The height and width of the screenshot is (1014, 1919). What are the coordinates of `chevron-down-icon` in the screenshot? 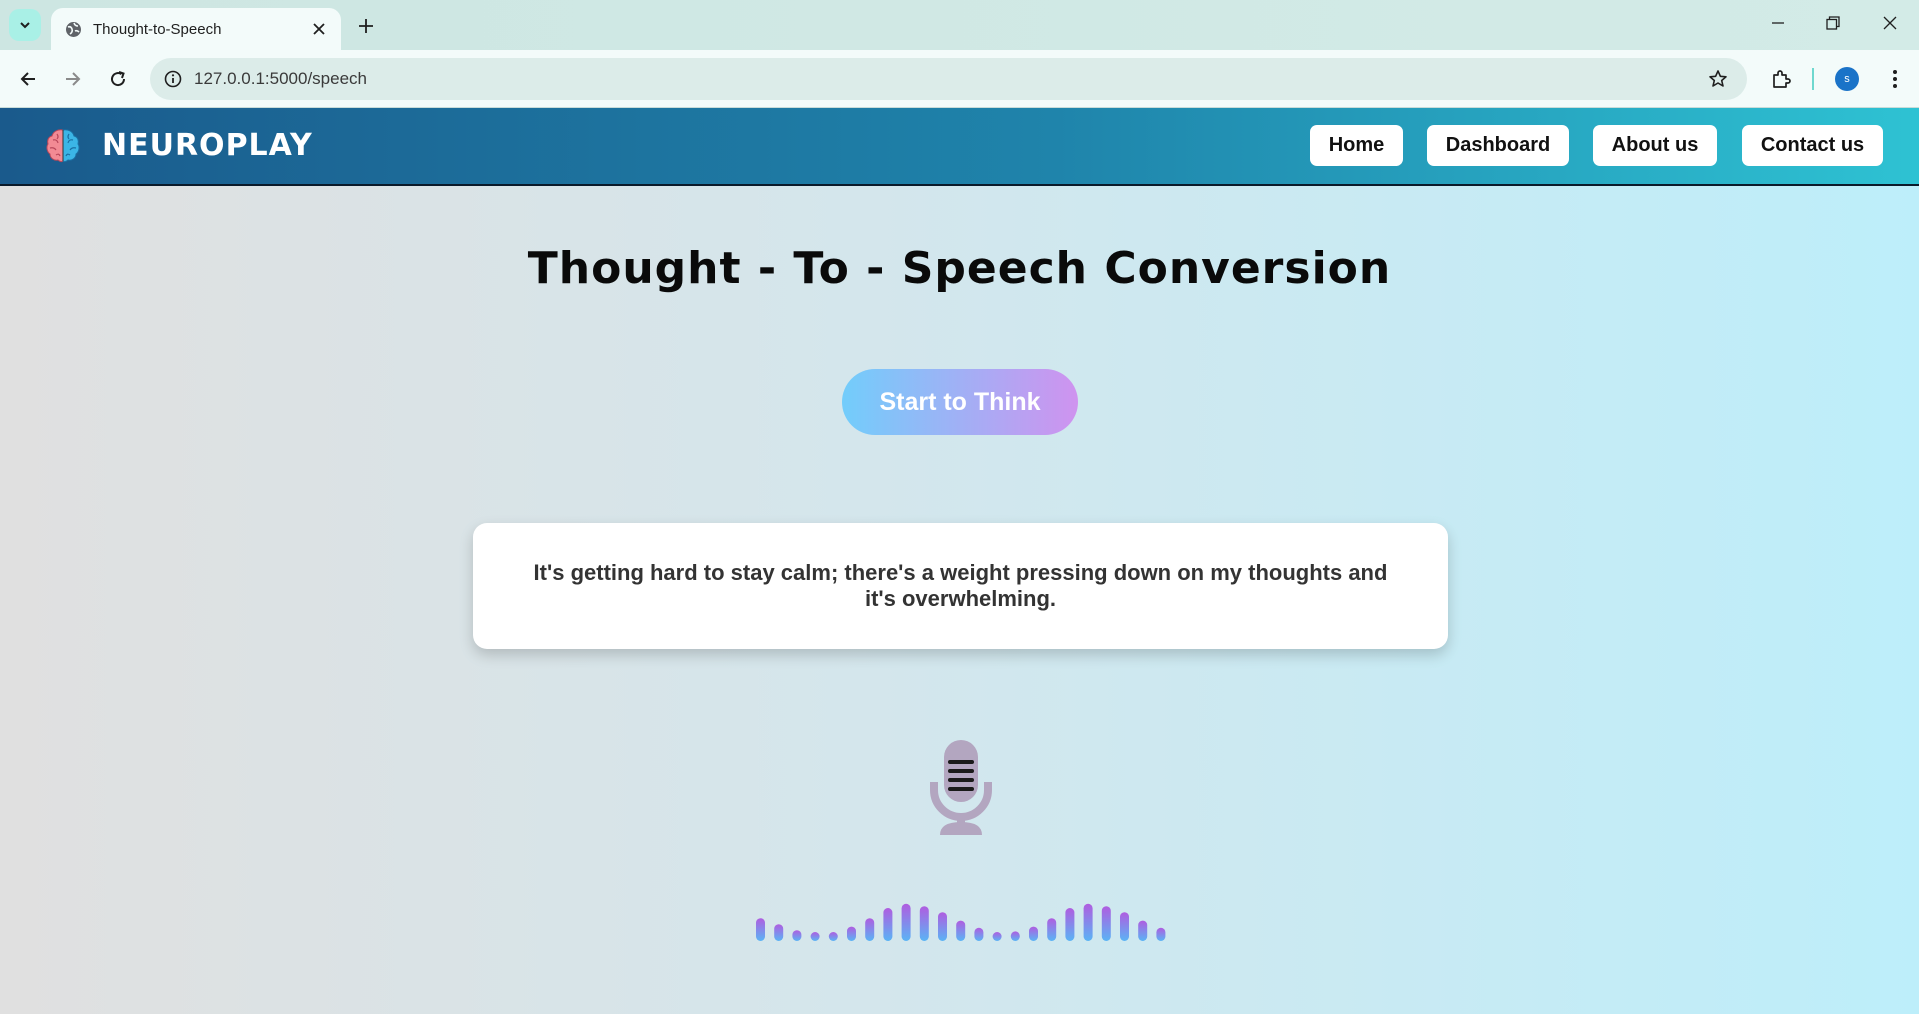 It's located at (25, 25).